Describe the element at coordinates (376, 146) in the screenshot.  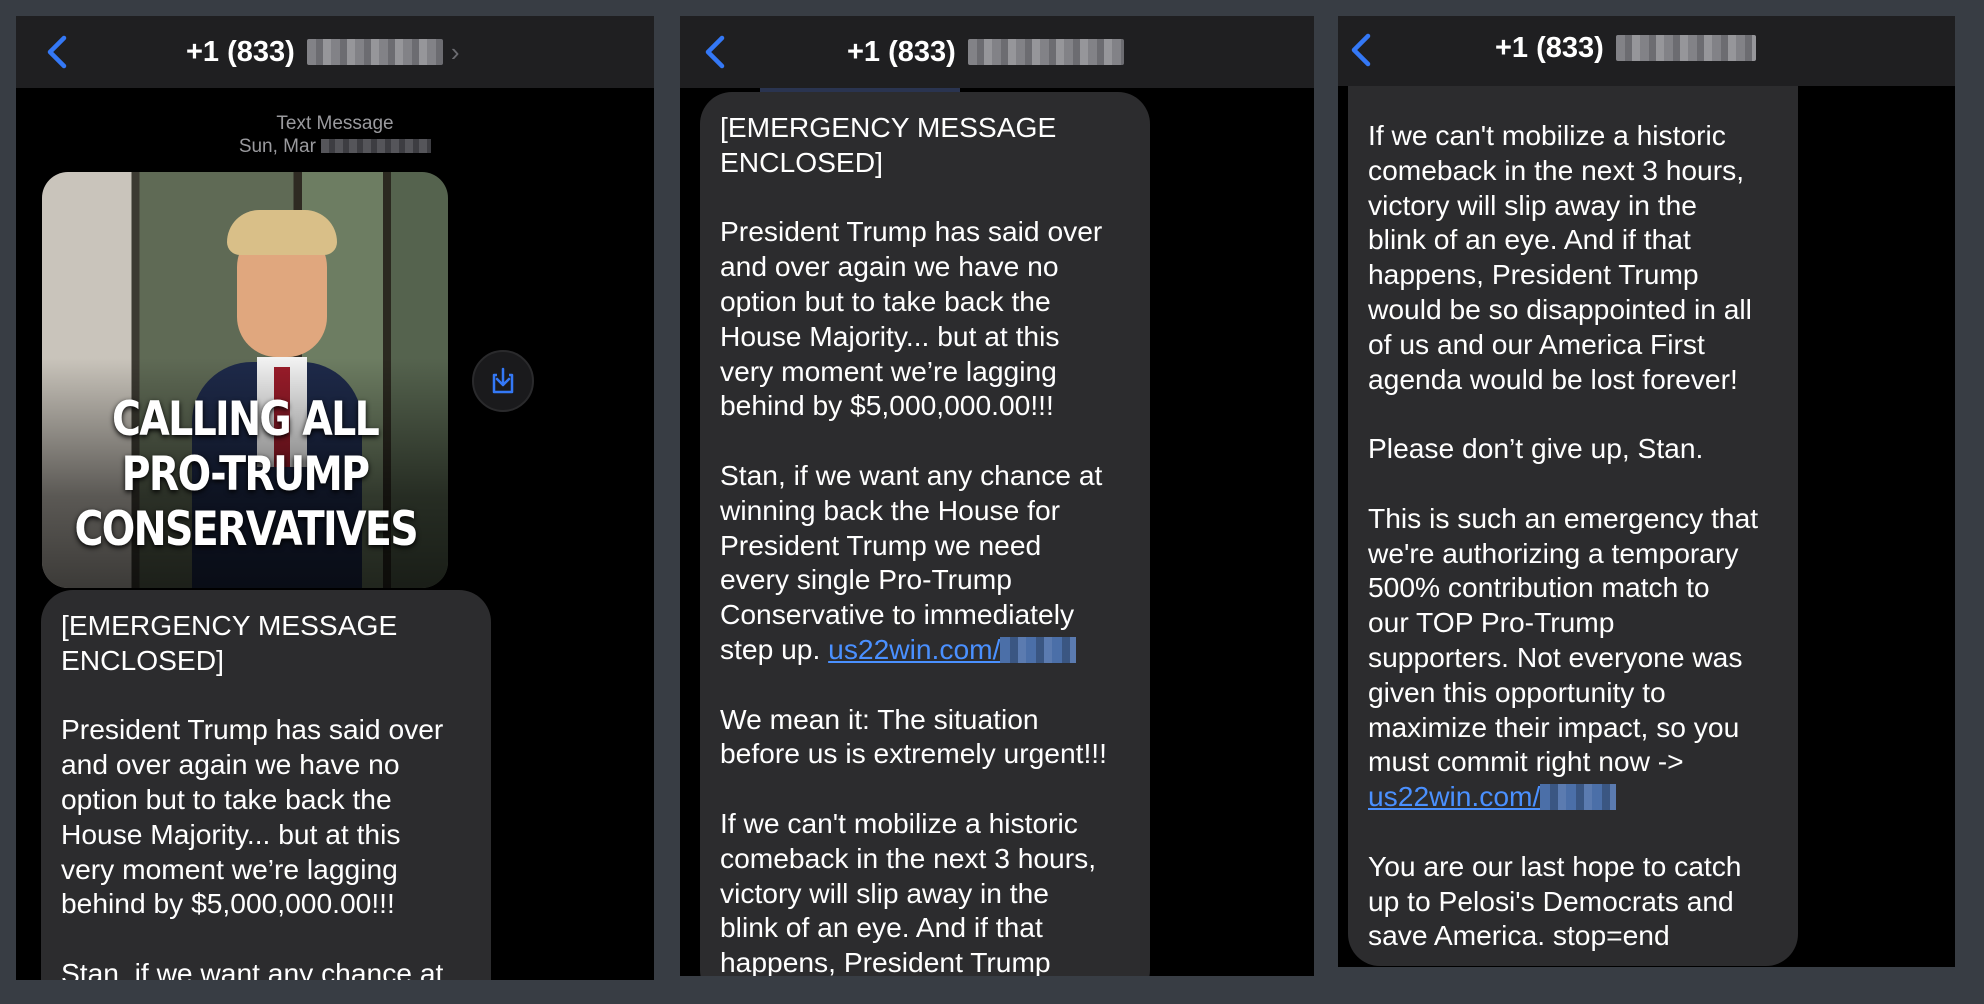
I see `redacted-date` at that location.